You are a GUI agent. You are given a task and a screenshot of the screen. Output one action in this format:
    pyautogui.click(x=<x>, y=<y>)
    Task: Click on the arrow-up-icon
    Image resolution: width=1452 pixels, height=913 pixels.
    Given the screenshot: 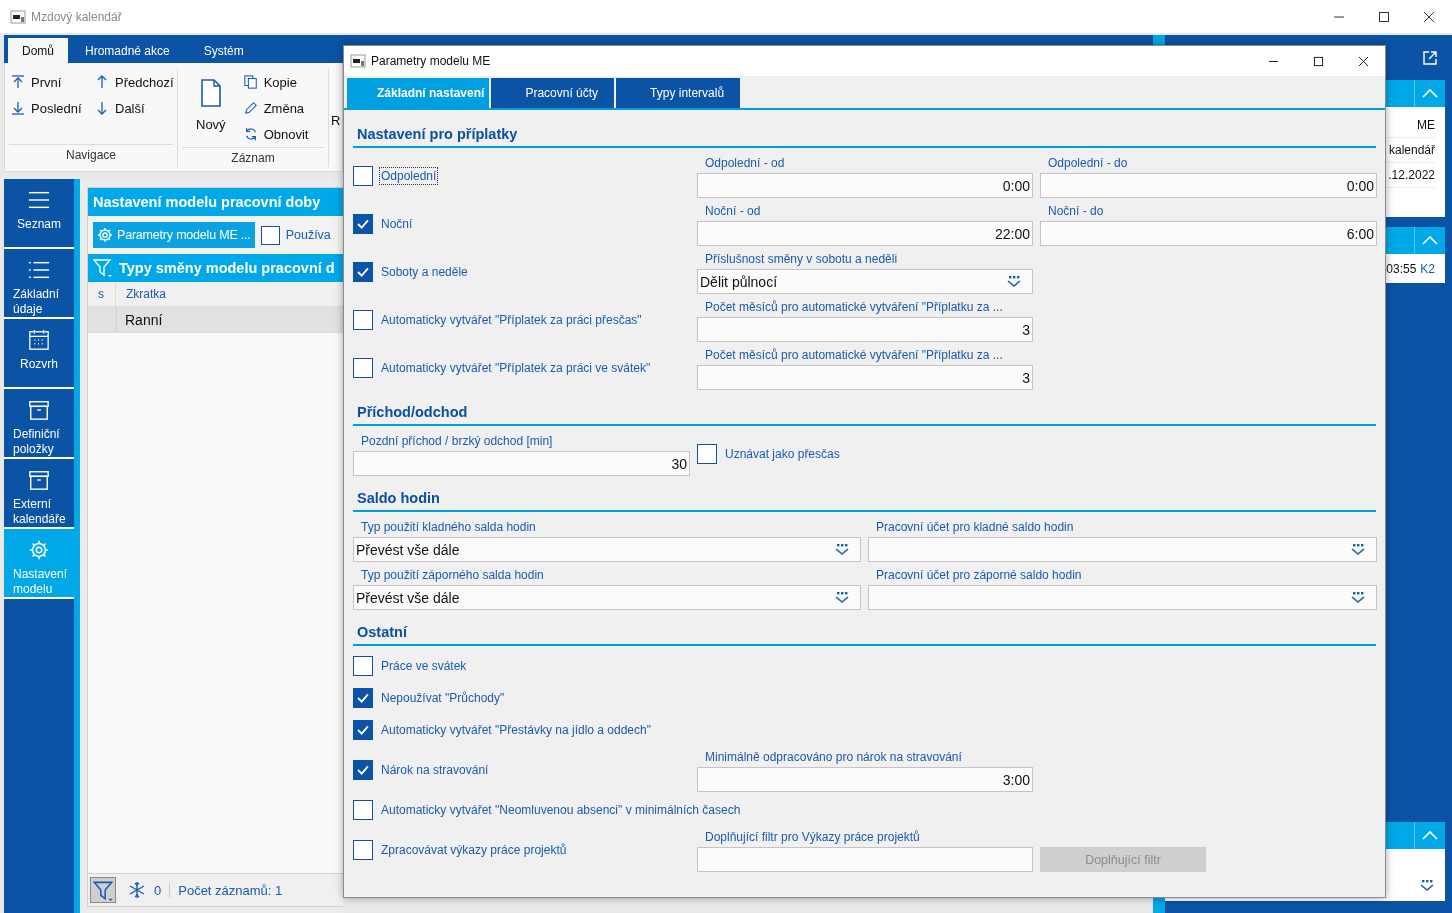 What is the action you would take?
    pyautogui.click(x=102, y=82)
    